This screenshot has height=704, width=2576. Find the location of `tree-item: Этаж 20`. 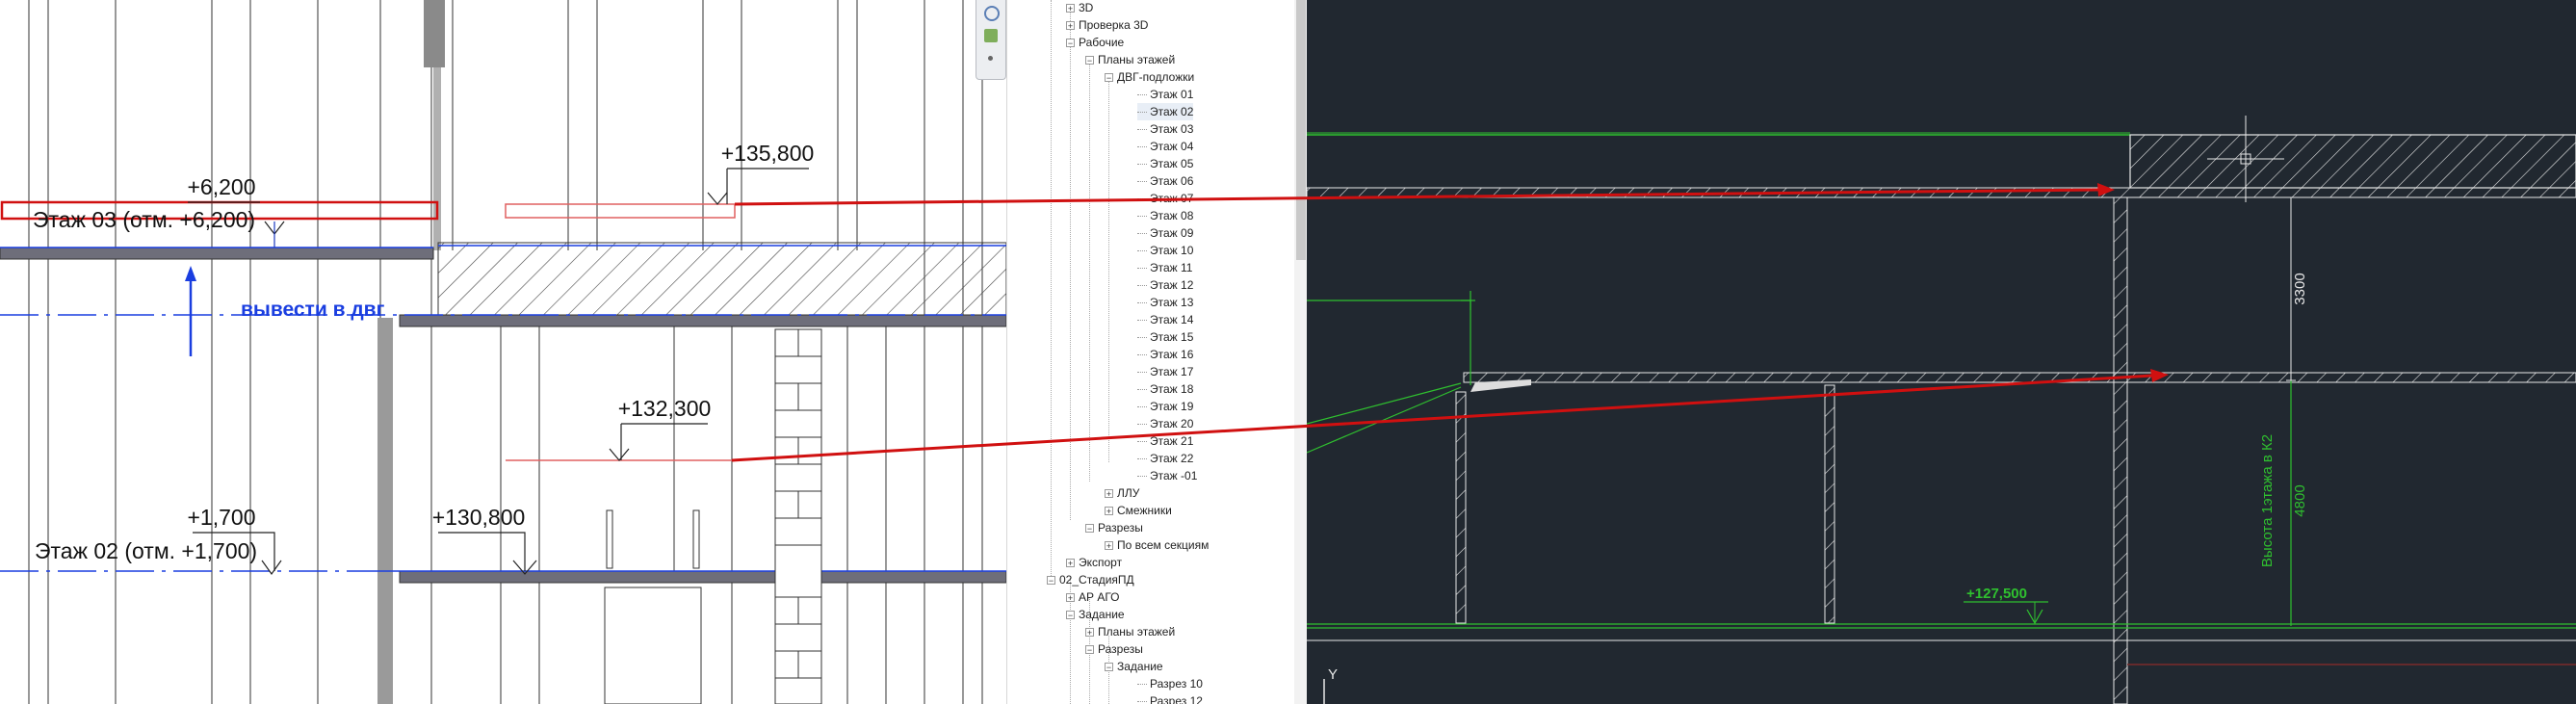

tree-item: Этаж 20 is located at coordinates (1165, 423).